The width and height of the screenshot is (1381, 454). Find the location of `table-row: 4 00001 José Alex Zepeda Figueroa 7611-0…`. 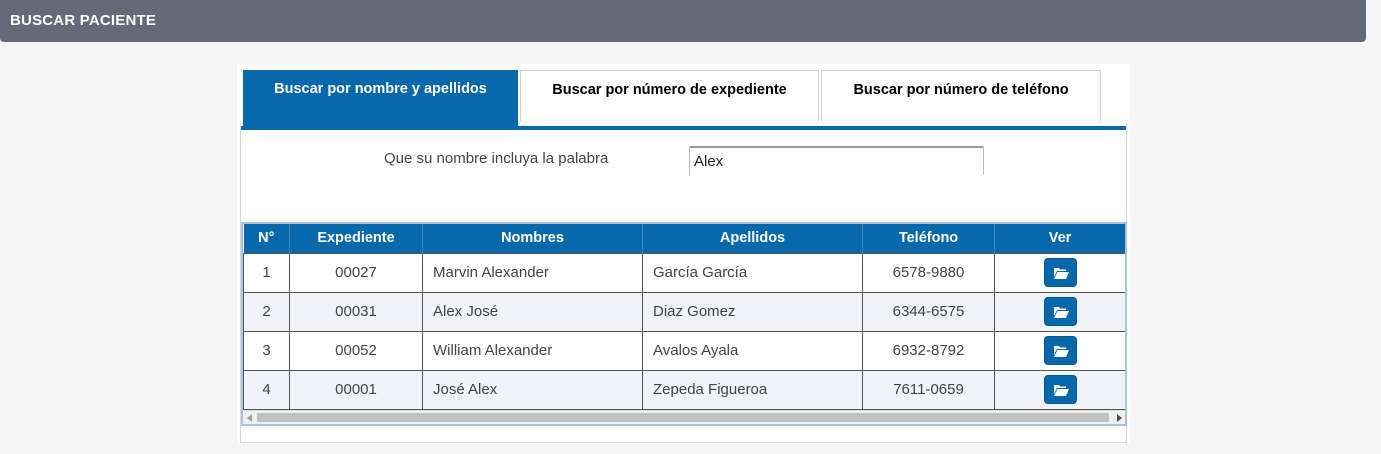

table-row: 4 00001 José Alex Zepeda Figueroa 7611-0… is located at coordinates (684, 389).